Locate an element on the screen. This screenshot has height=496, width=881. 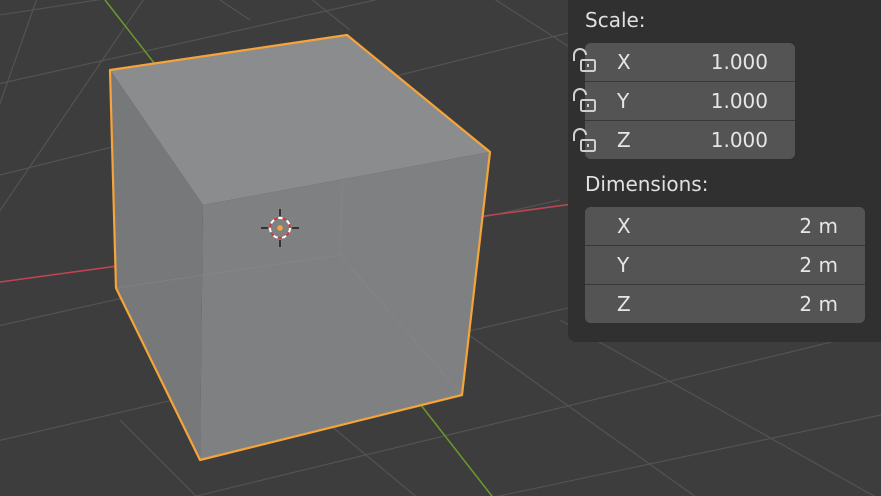
dimension-y-field: Y 2 m is located at coordinates (725, 265).